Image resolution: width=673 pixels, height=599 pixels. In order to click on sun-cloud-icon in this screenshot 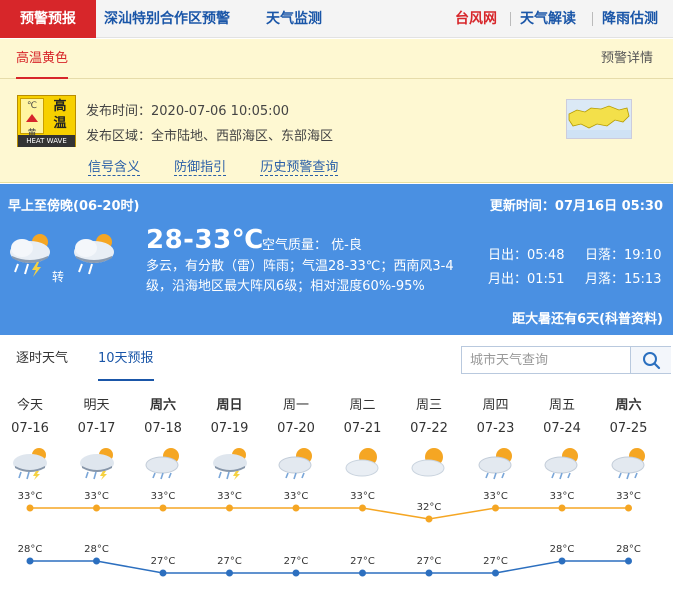, I will do `click(361, 462)`.